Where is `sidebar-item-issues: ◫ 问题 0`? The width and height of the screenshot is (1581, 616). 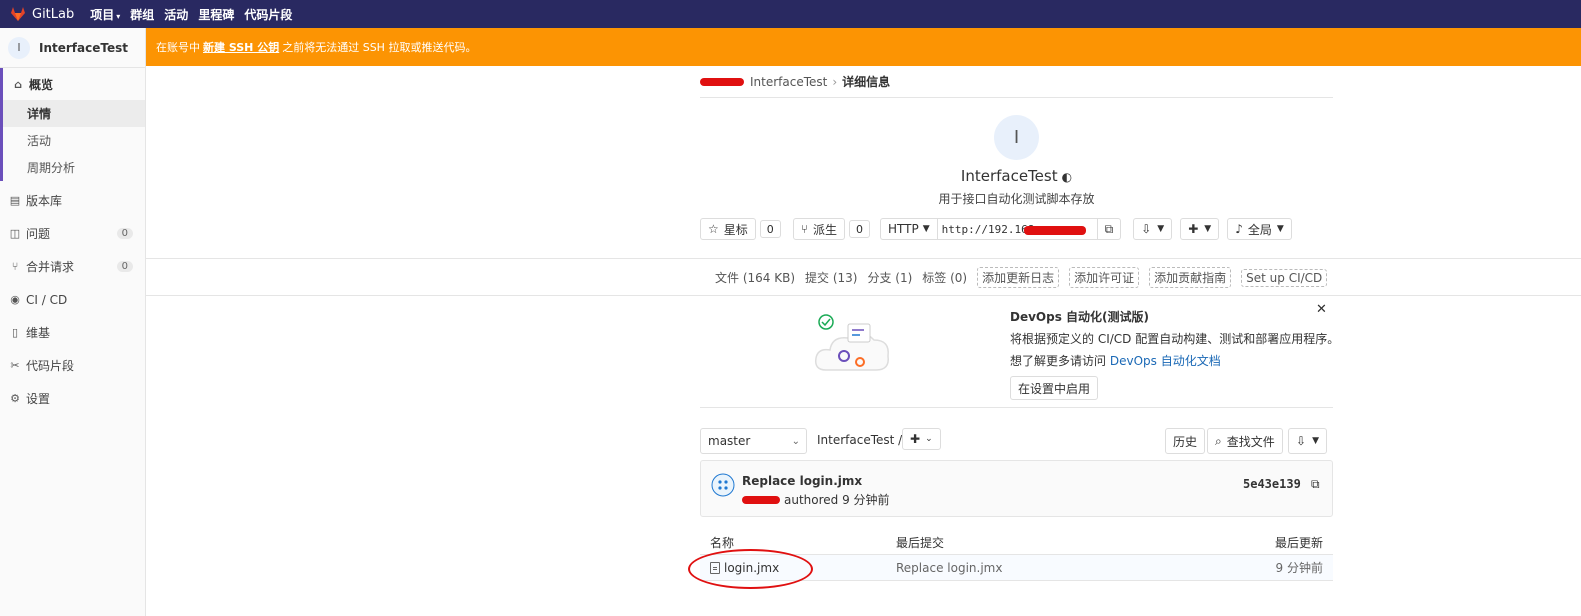
sidebar-item-issues: ◫ 问题 0 is located at coordinates (72, 233).